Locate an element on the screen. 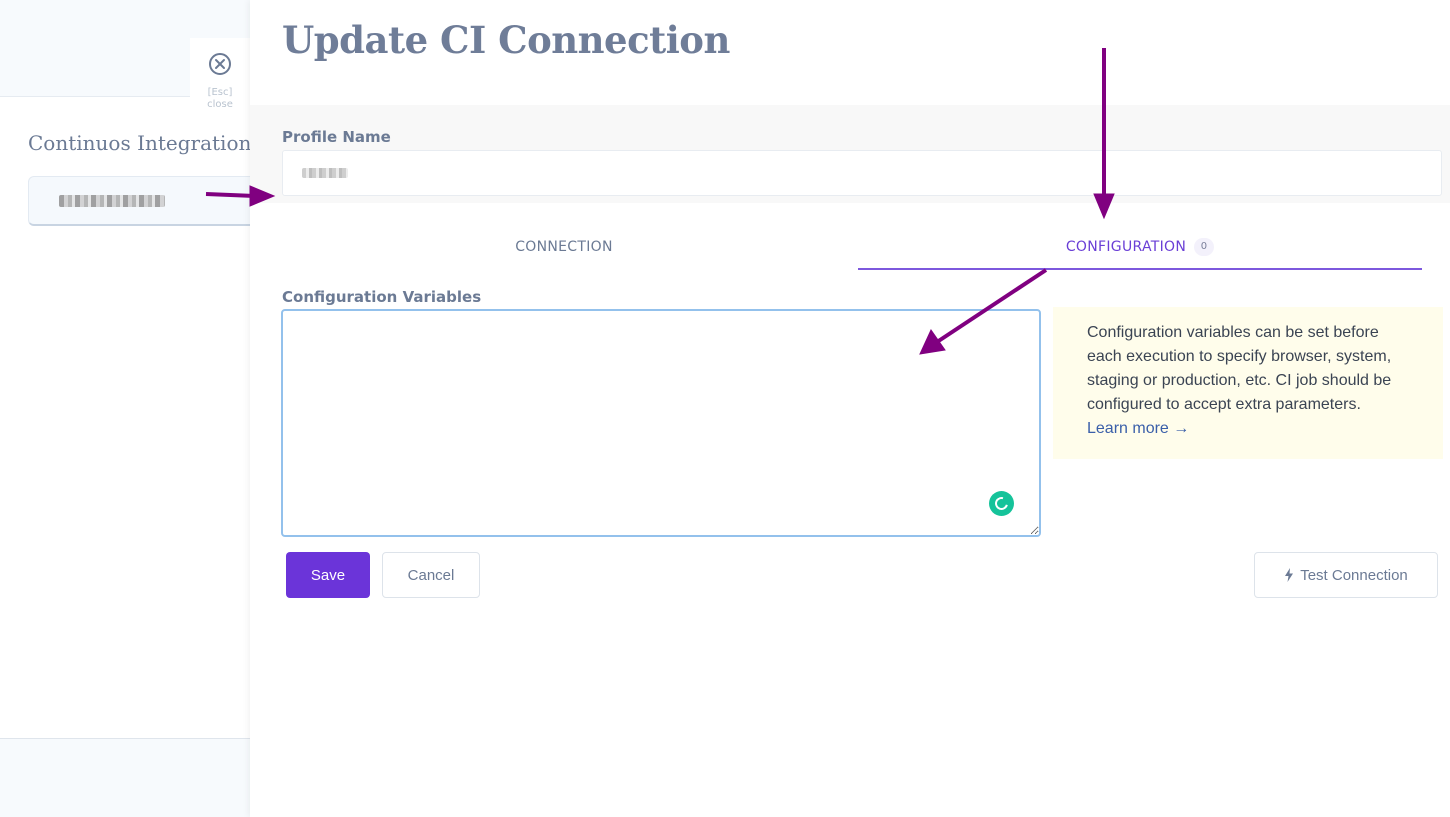 Image resolution: width=1450 pixels, height=817 pixels. ci-connection-card is located at coordinates (143, 201).